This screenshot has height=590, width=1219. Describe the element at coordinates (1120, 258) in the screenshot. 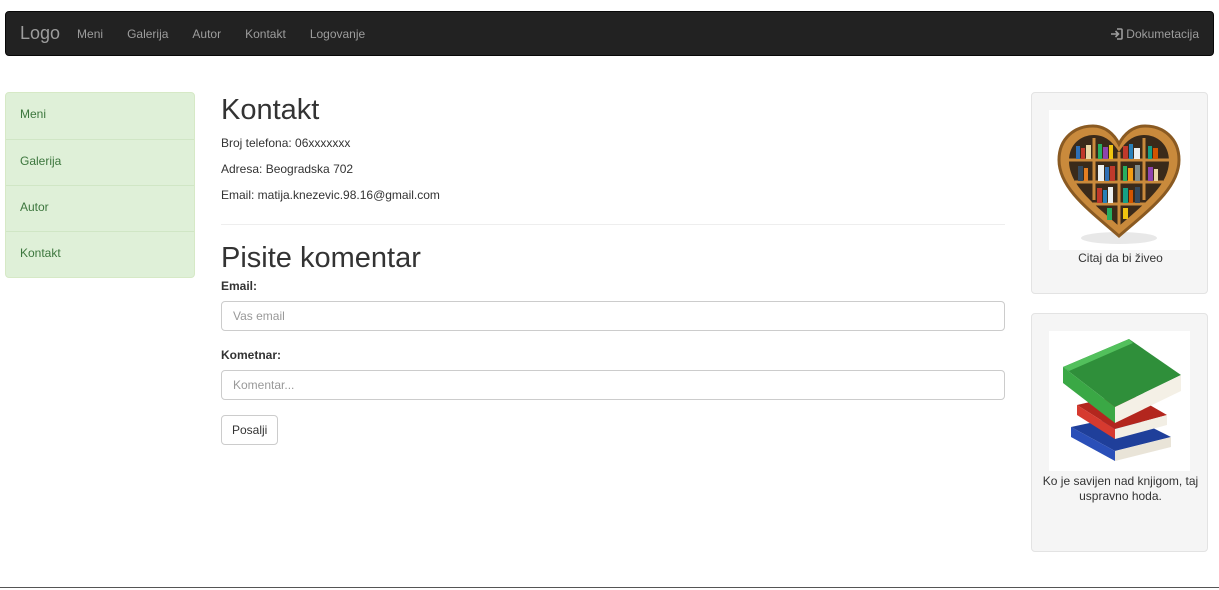

I see `quote-caption-1: Citaj da bi živeo` at that location.